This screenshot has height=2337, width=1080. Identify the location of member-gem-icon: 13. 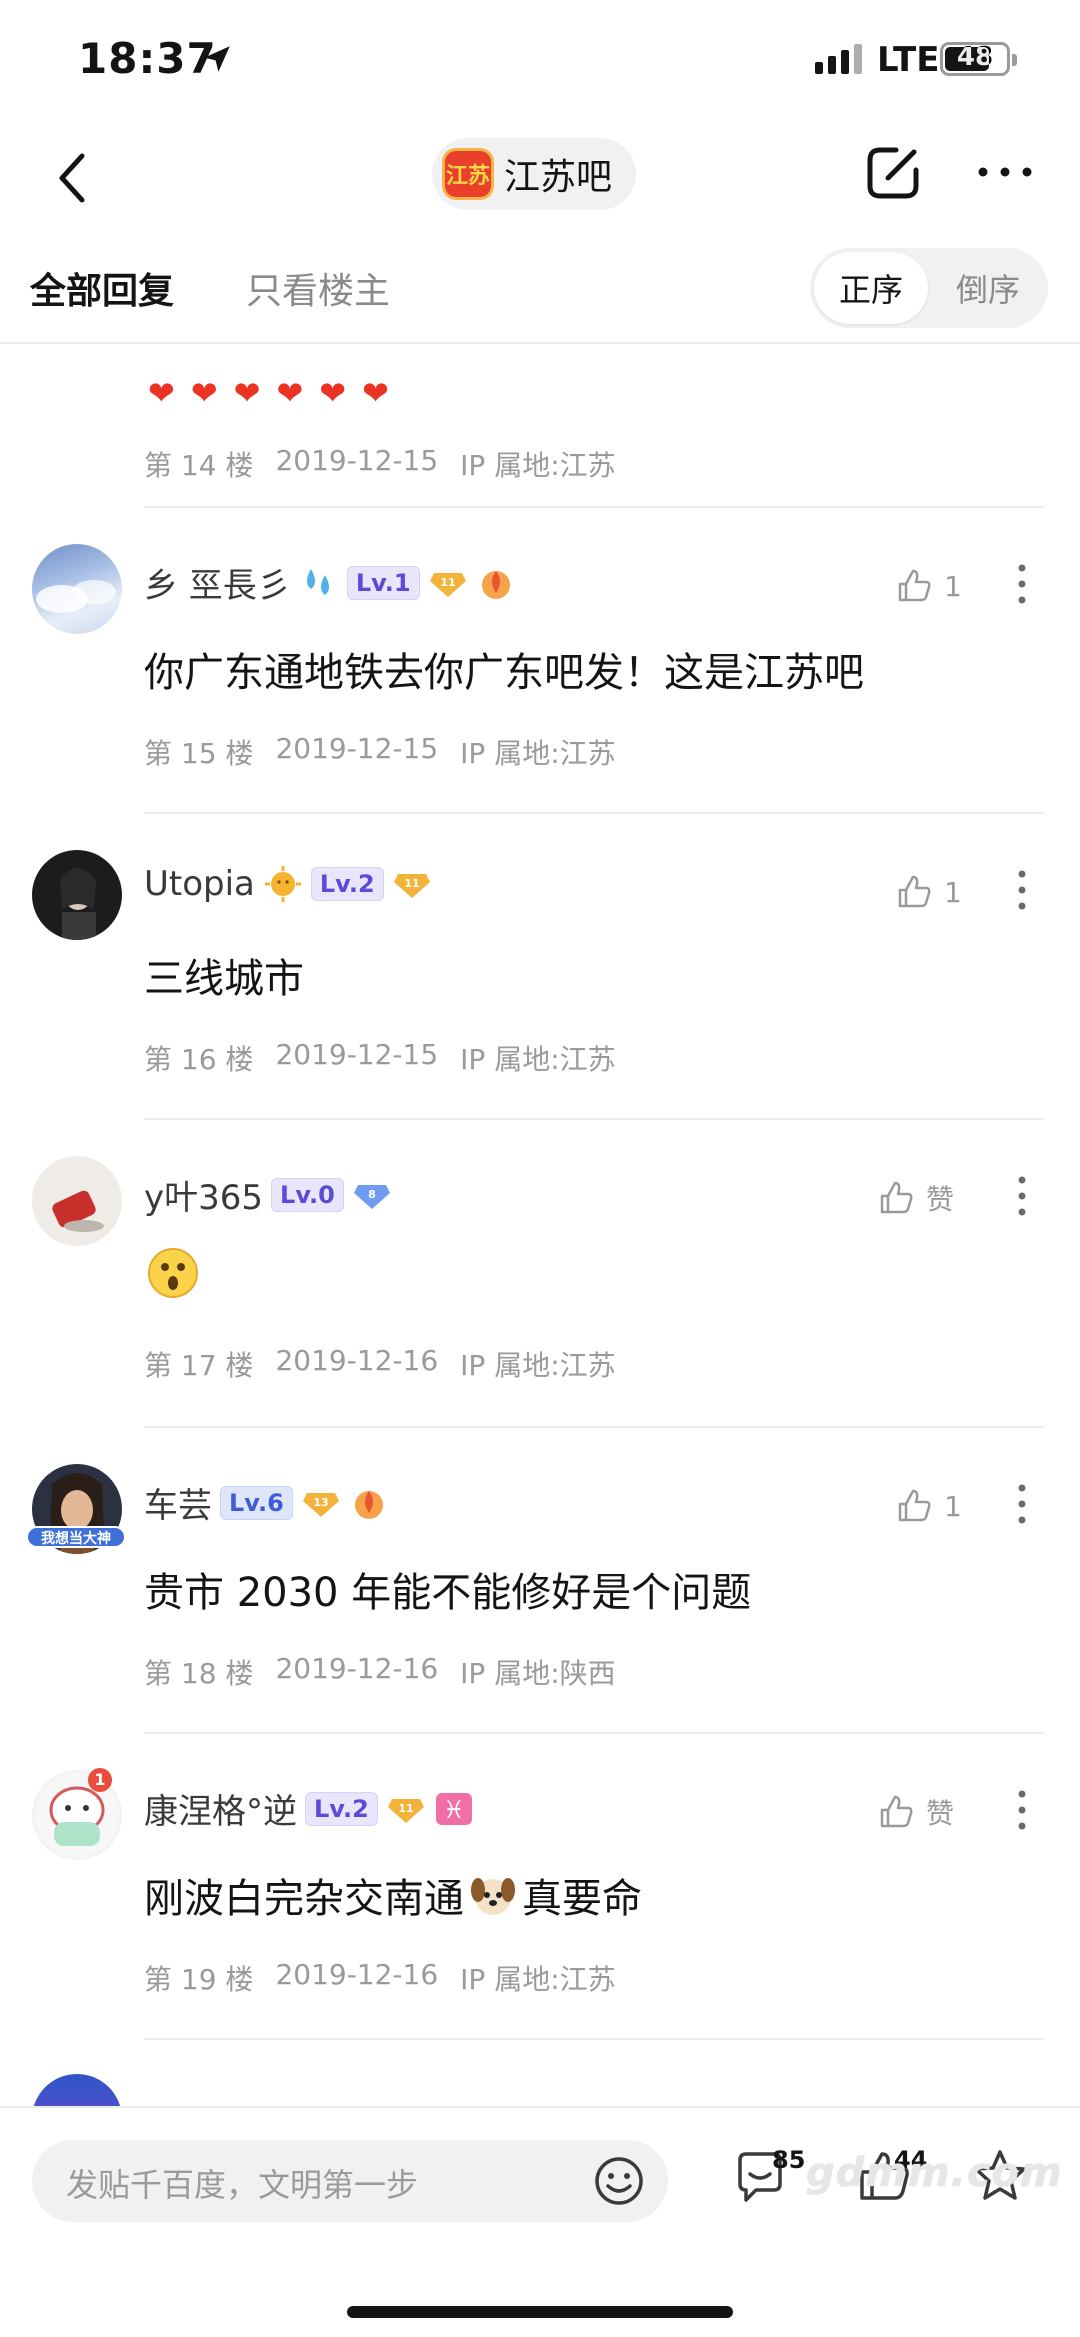
(321, 1503).